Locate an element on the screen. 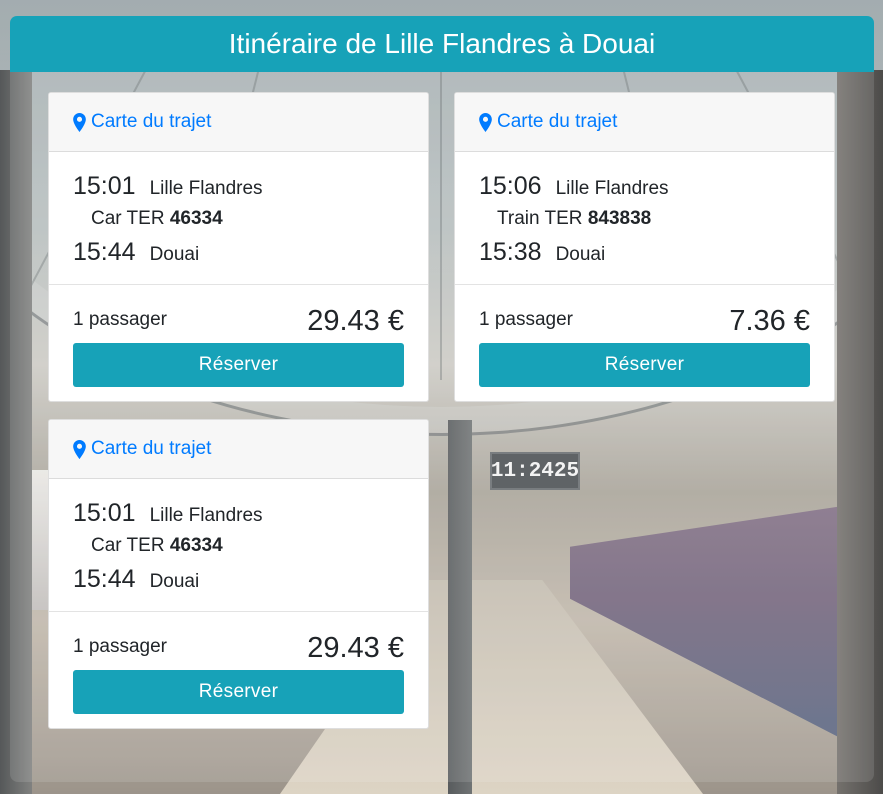 The image size is (883, 794). price: 7.36 € is located at coordinates (769, 321).